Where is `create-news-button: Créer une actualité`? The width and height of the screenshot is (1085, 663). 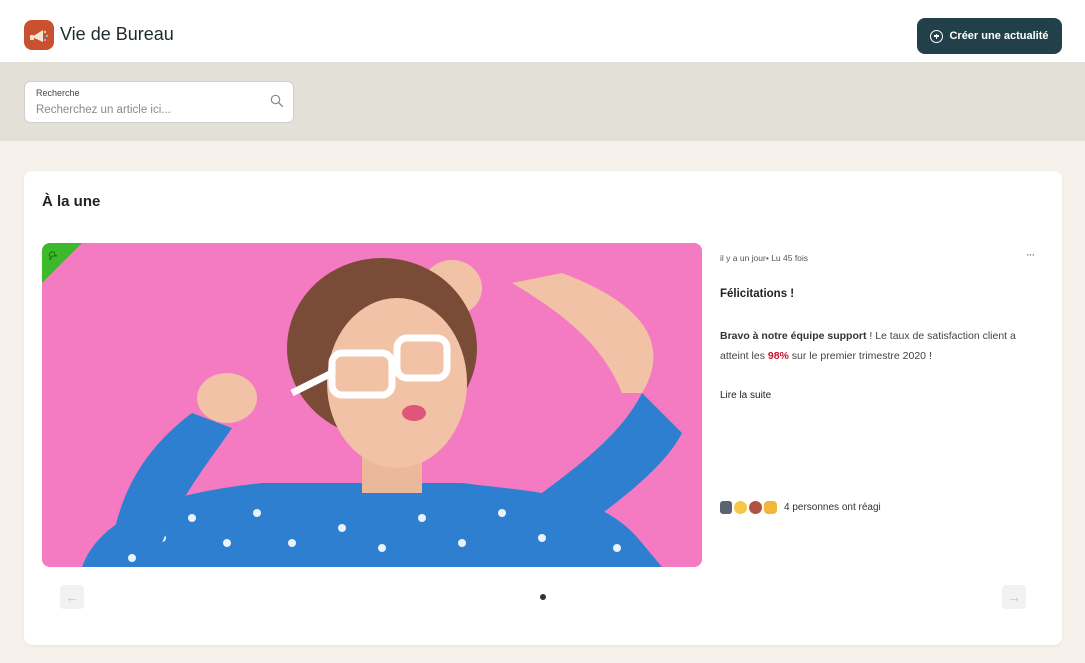
create-news-button: Créer une actualité is located at coordinates (989, 36).